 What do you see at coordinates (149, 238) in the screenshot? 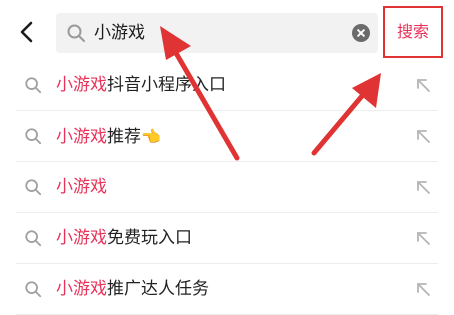
I see `suggestion-rest: 免费玩入口` at bounding box center [149, 238].